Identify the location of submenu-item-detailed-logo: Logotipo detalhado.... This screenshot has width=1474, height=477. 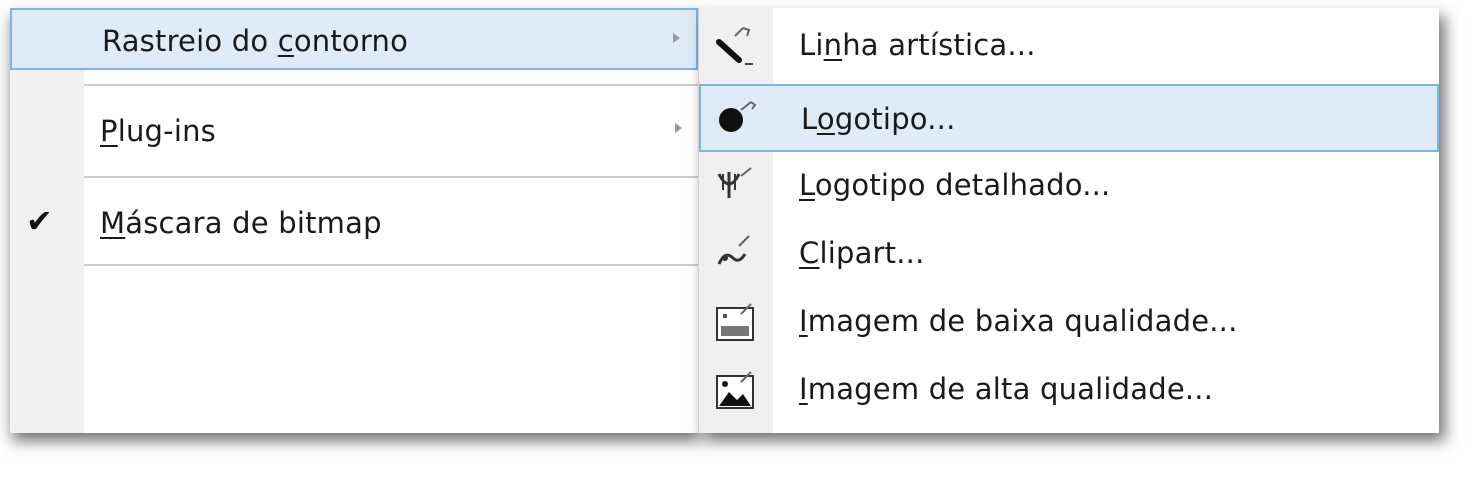
(1069, 186).